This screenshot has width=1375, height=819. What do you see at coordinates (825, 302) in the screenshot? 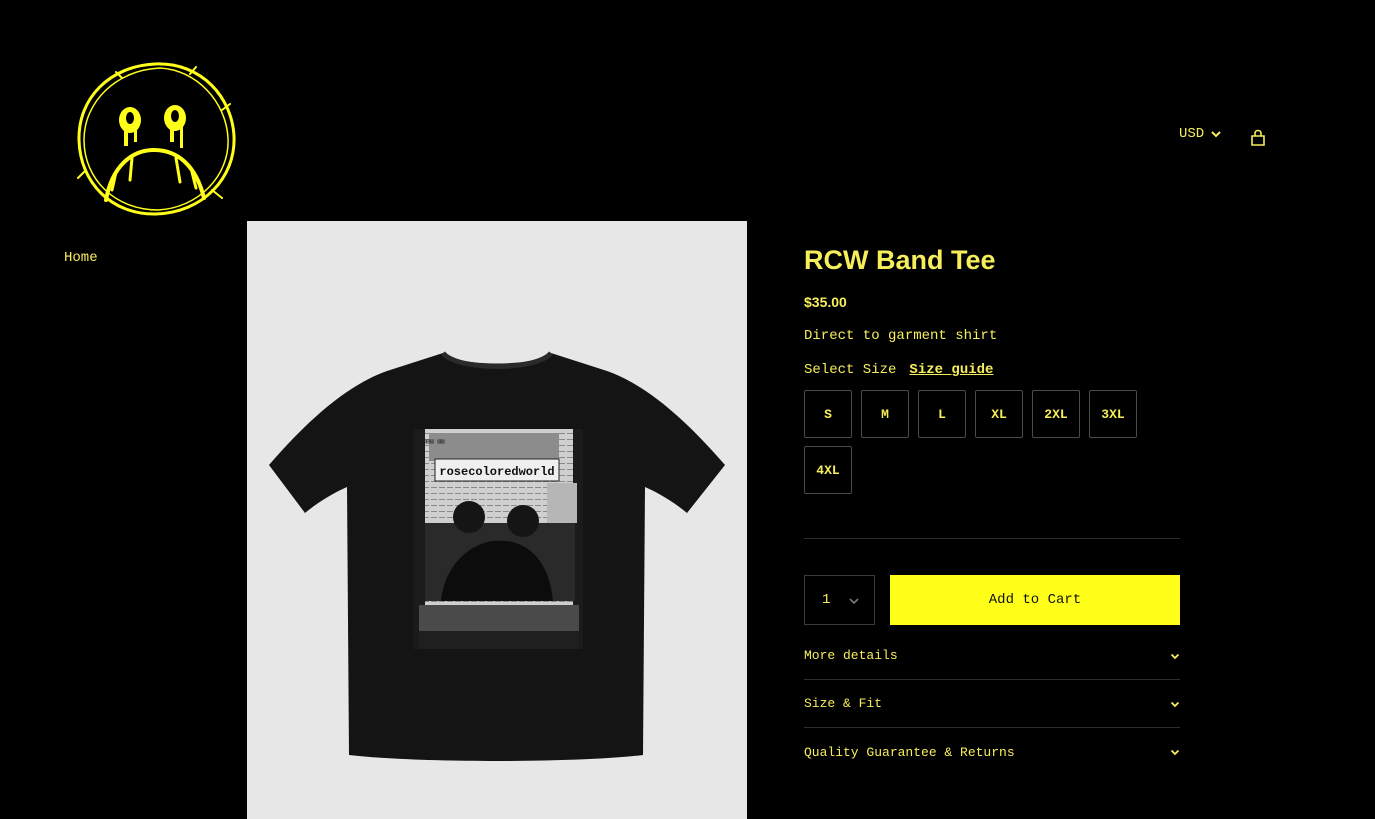
I see `product-price: $35.00` at bounding box center [825, 302].